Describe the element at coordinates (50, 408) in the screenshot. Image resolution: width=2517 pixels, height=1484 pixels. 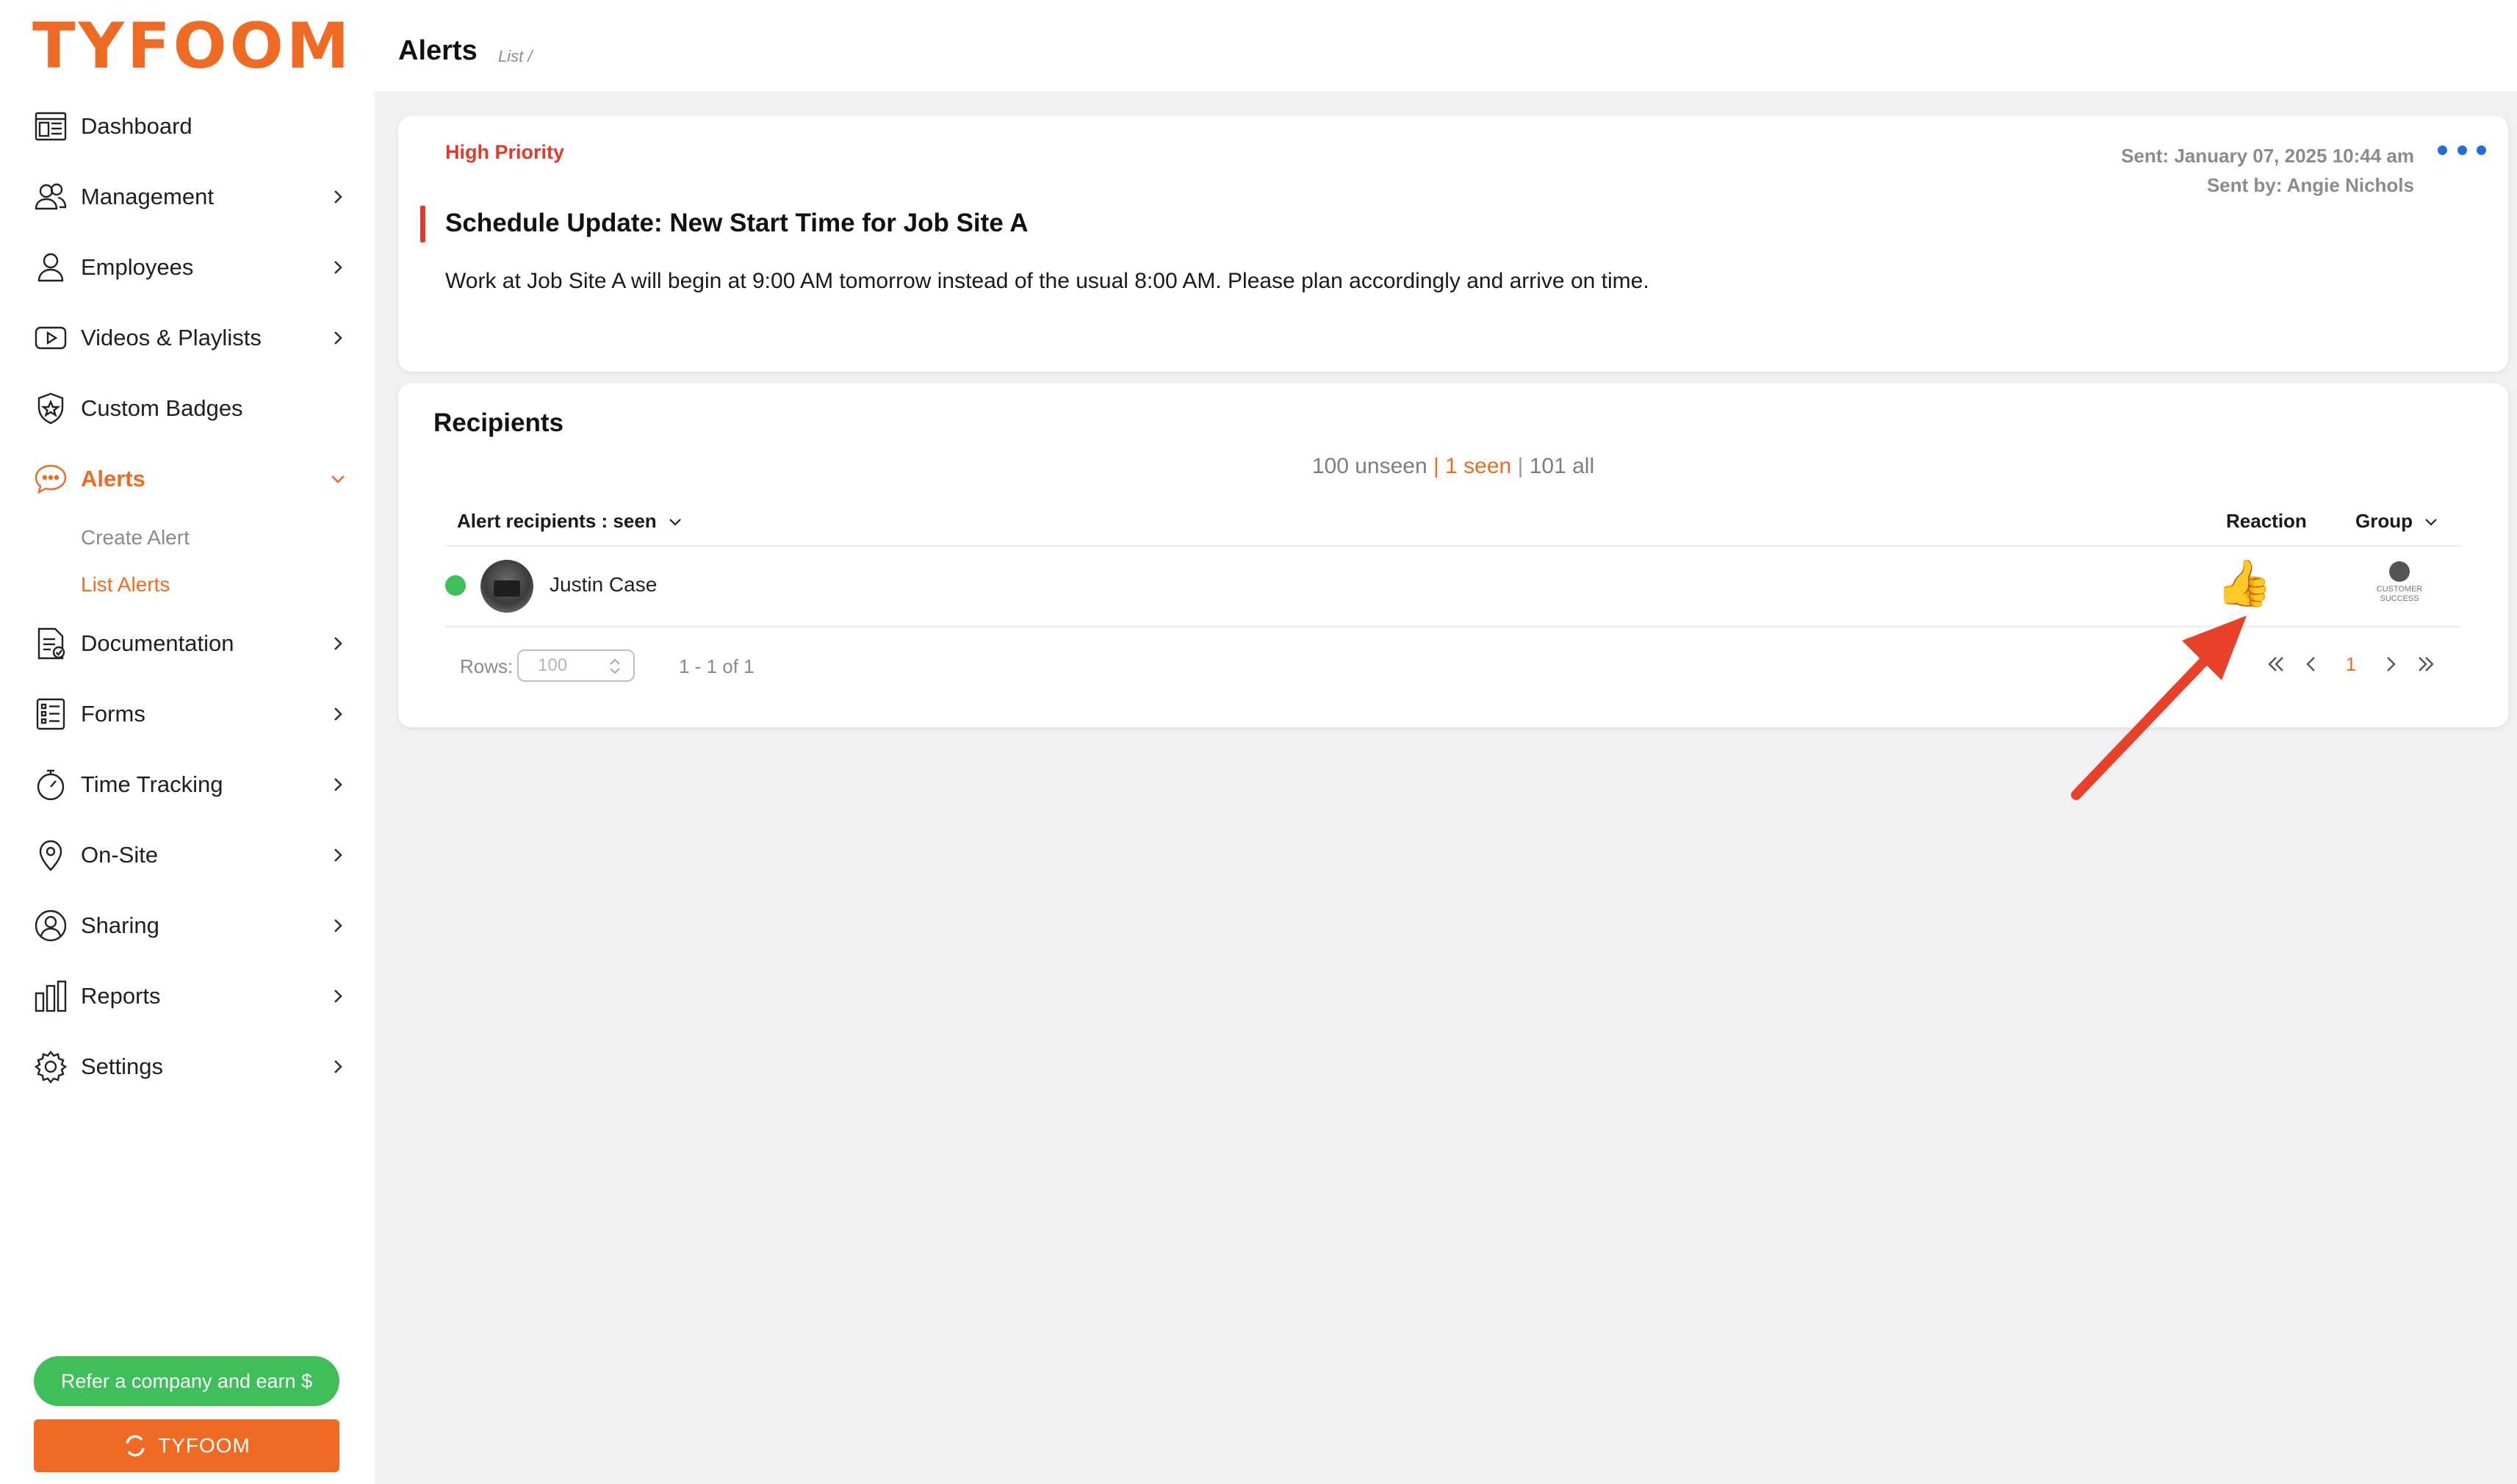
I see `badge-icon` at that location.